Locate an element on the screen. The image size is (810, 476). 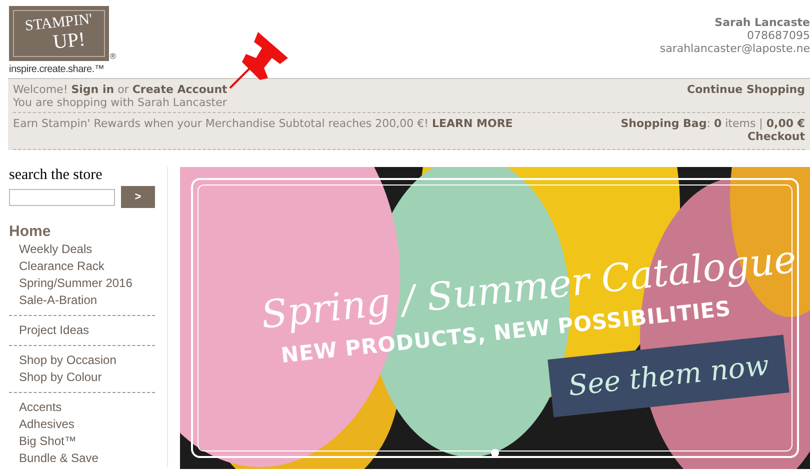
category-link: Sale-A-Bration is located at coordinates (82, 300).